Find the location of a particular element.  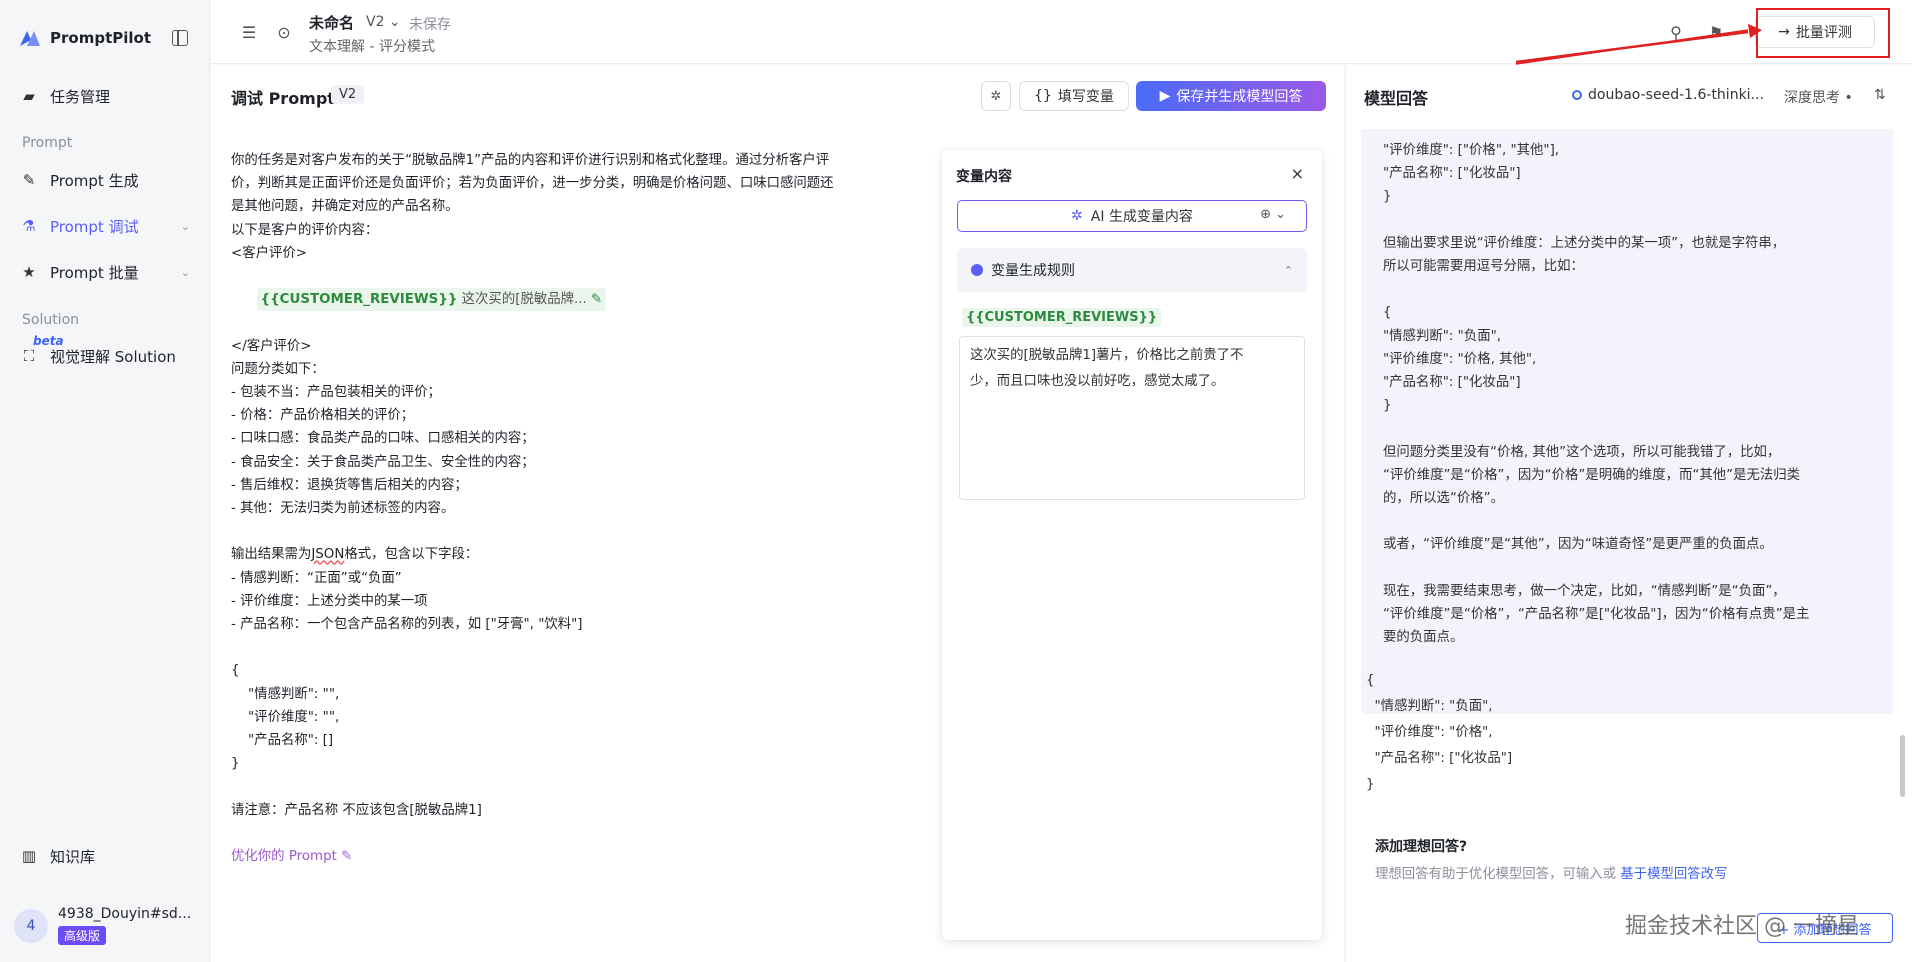

thinking-line: 要的负面点。 is located at coordinates (1423, 638).